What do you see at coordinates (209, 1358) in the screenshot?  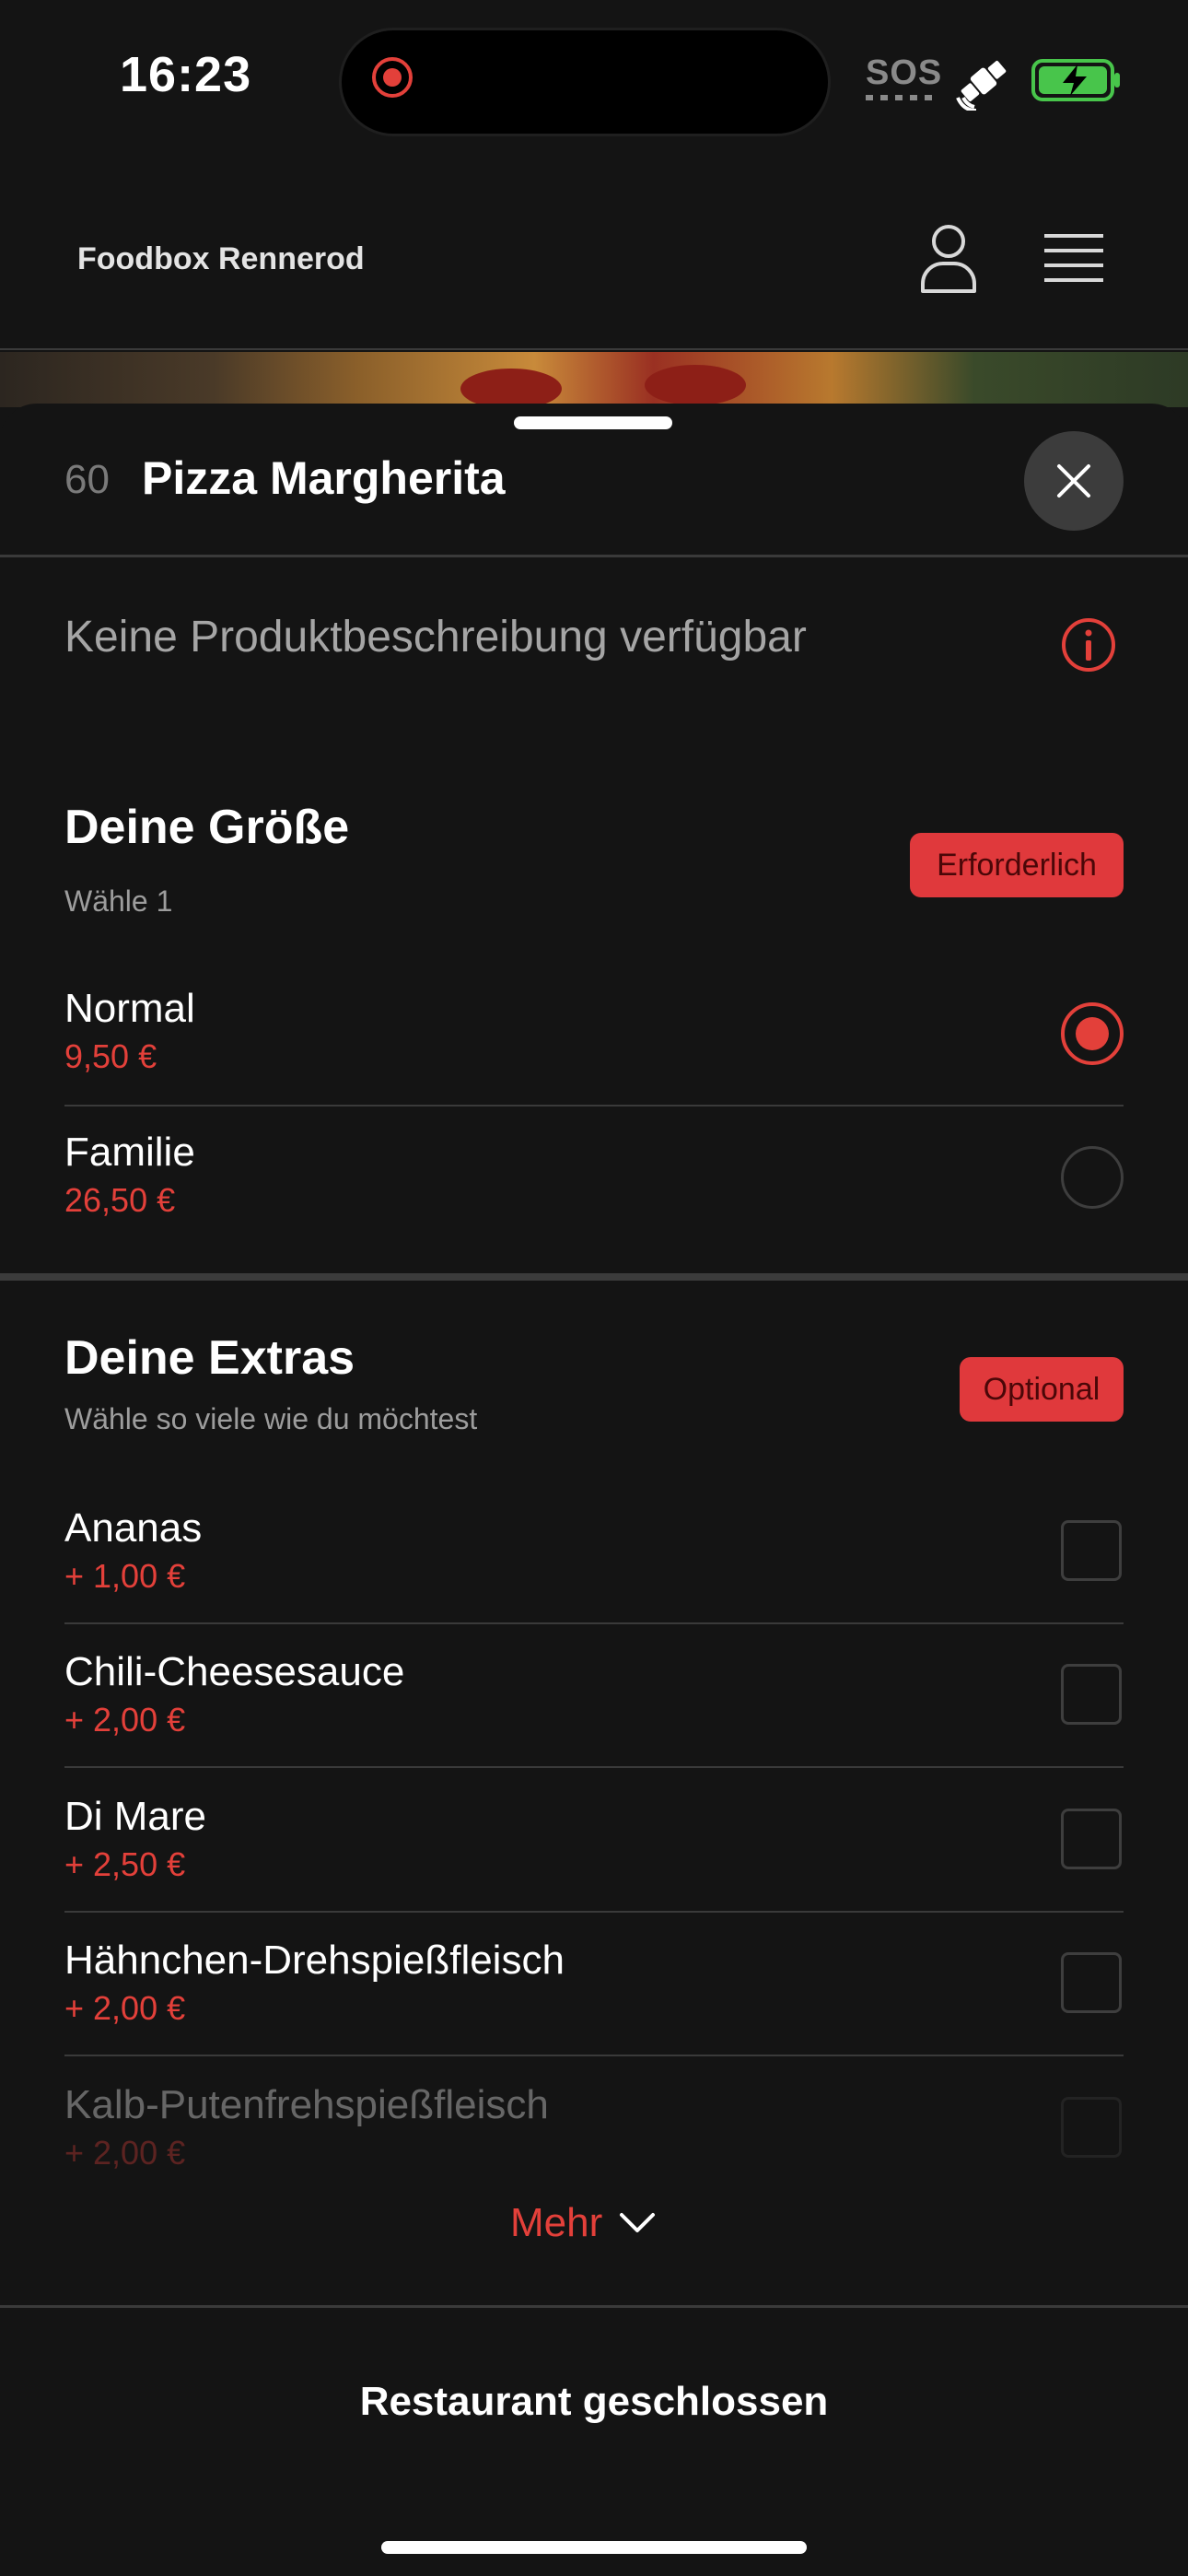 I see `extras-section-title: Deine Extras` at bounding box center [209, 1358].